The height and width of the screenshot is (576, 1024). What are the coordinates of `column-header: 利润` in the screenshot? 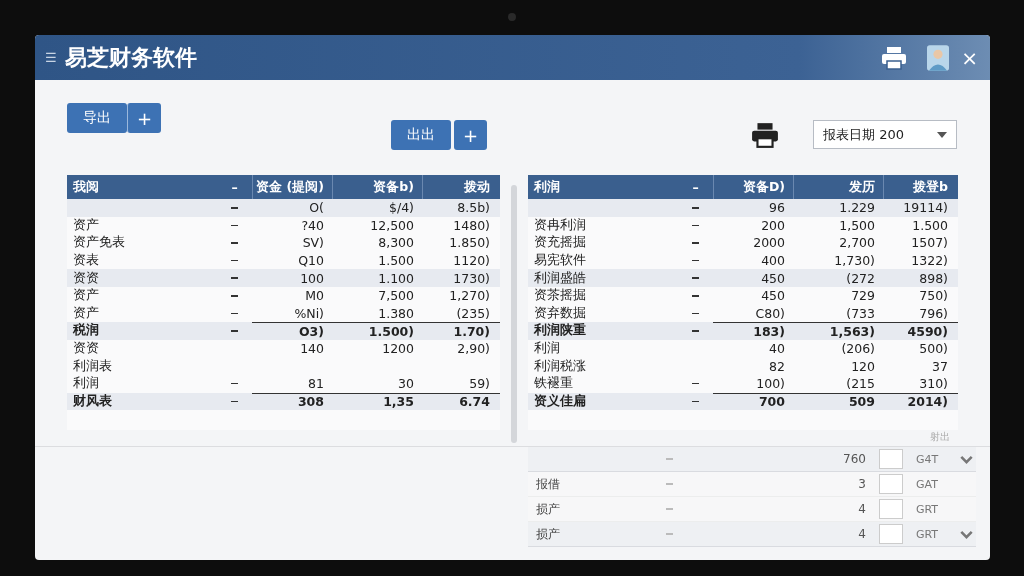 It's located at (547, 186).